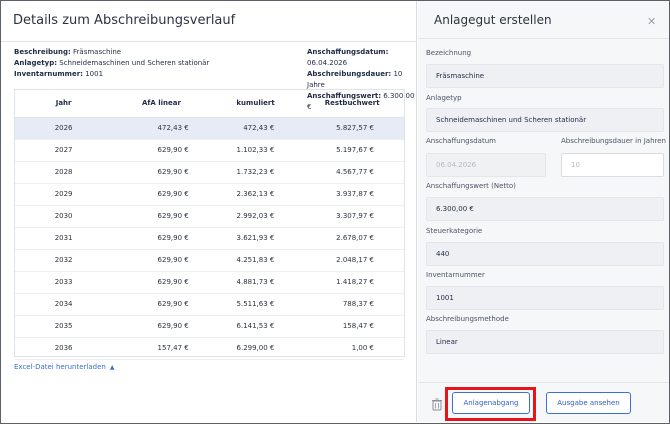  Describe the element at coordinates (161, 128) in the screenshot. I see `cell-afa: 472,43 €` at that location.